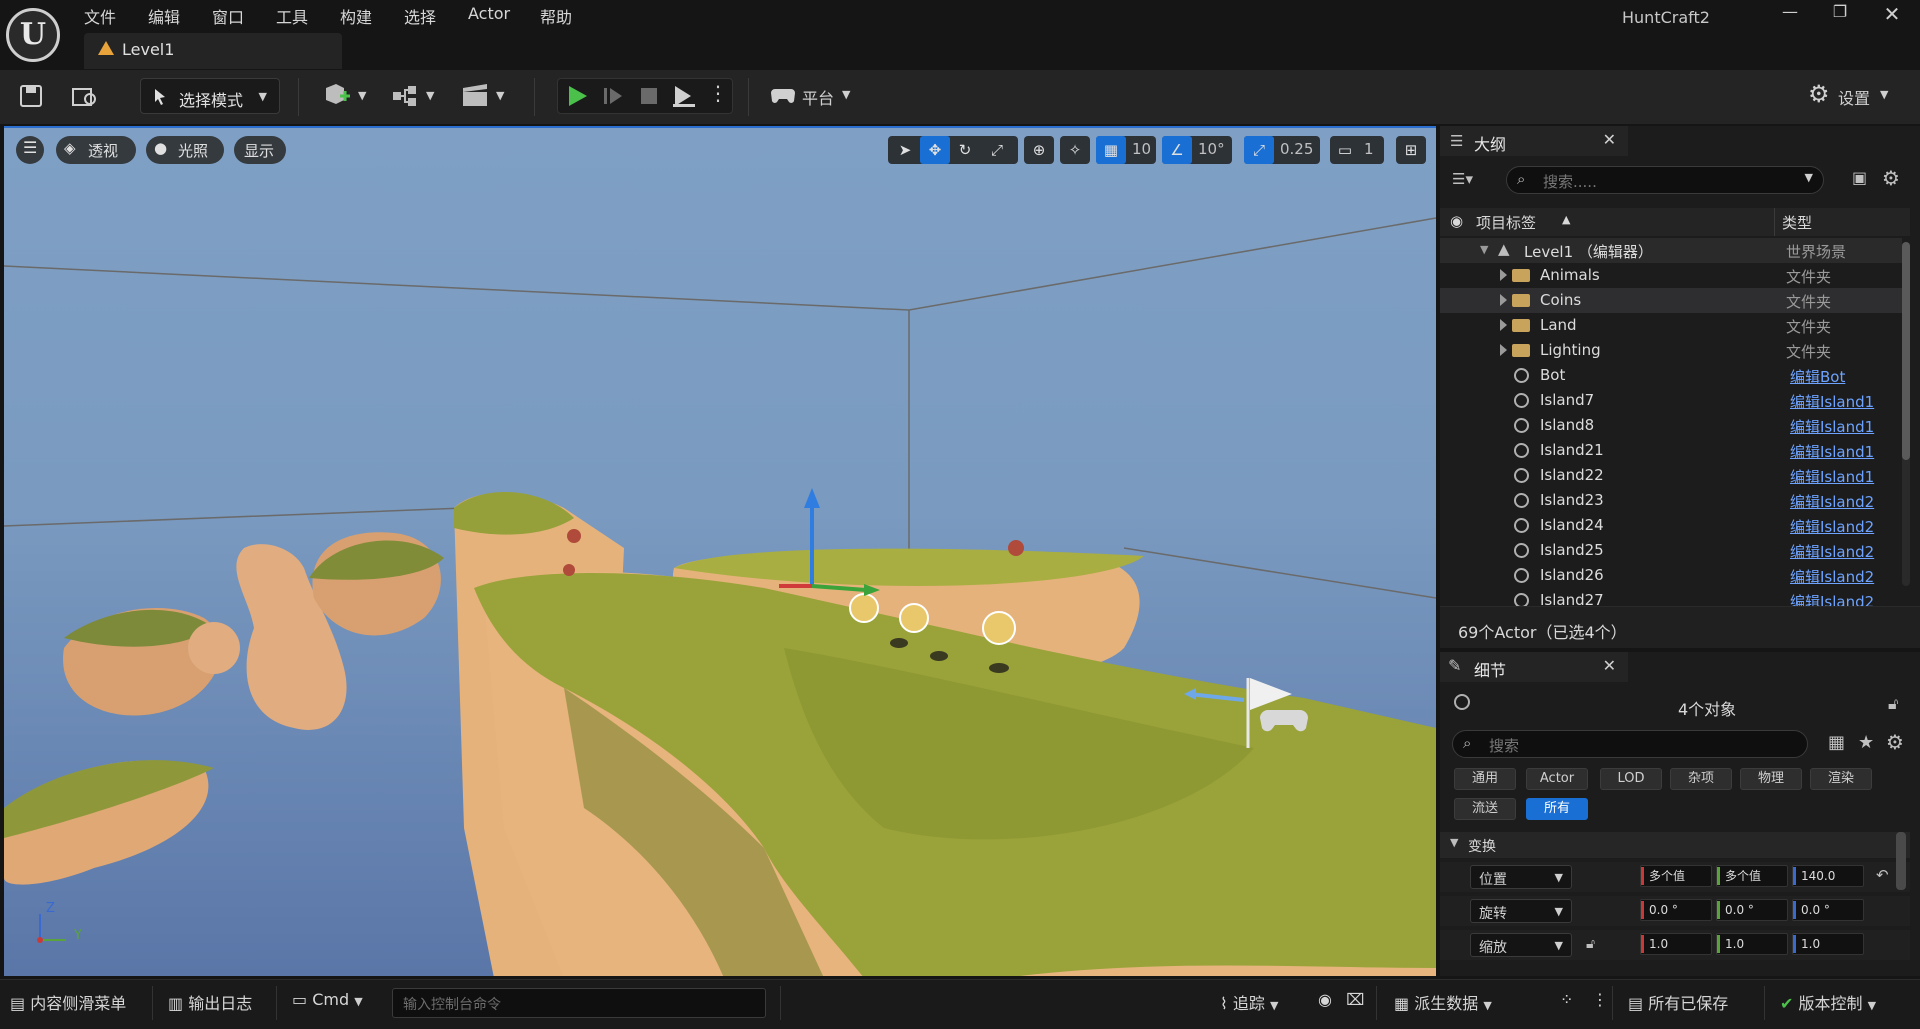 The width and height of the screenshot is (1920, 1029). I want to click on output-log-button: ▥ 输出日志, so click(210, 1002).